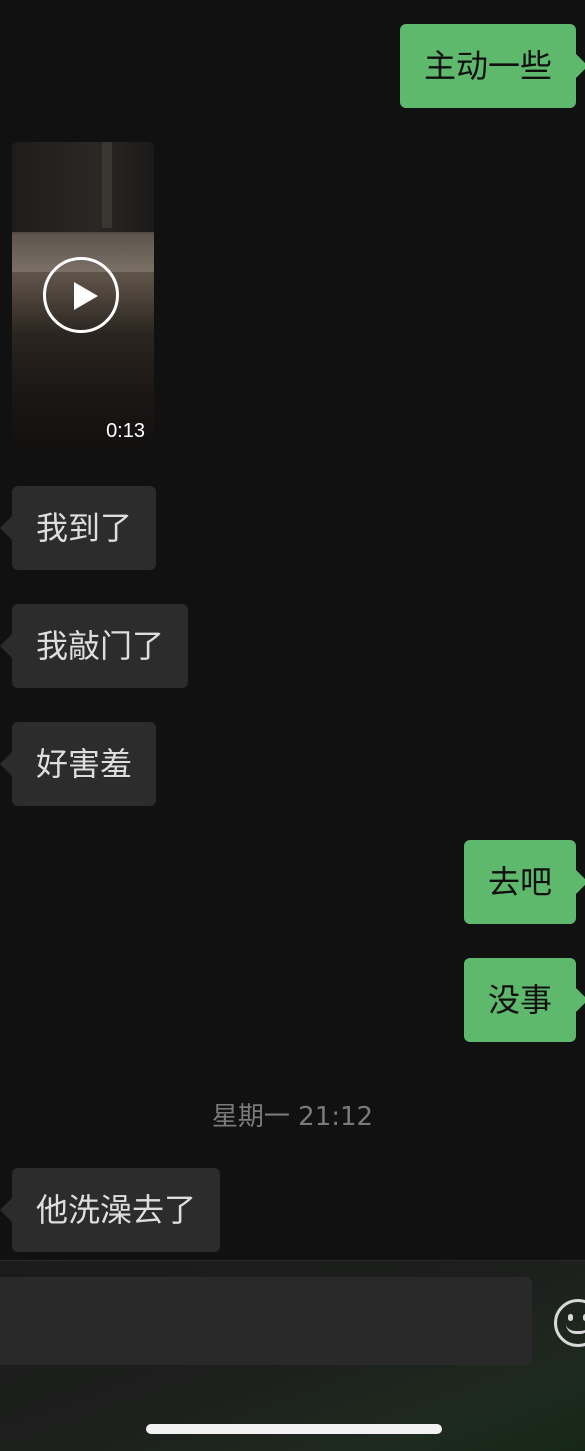 Image resolution: width=585 pixels, height=1451 pixels. I want to click on play-icon, so click(81, 295).